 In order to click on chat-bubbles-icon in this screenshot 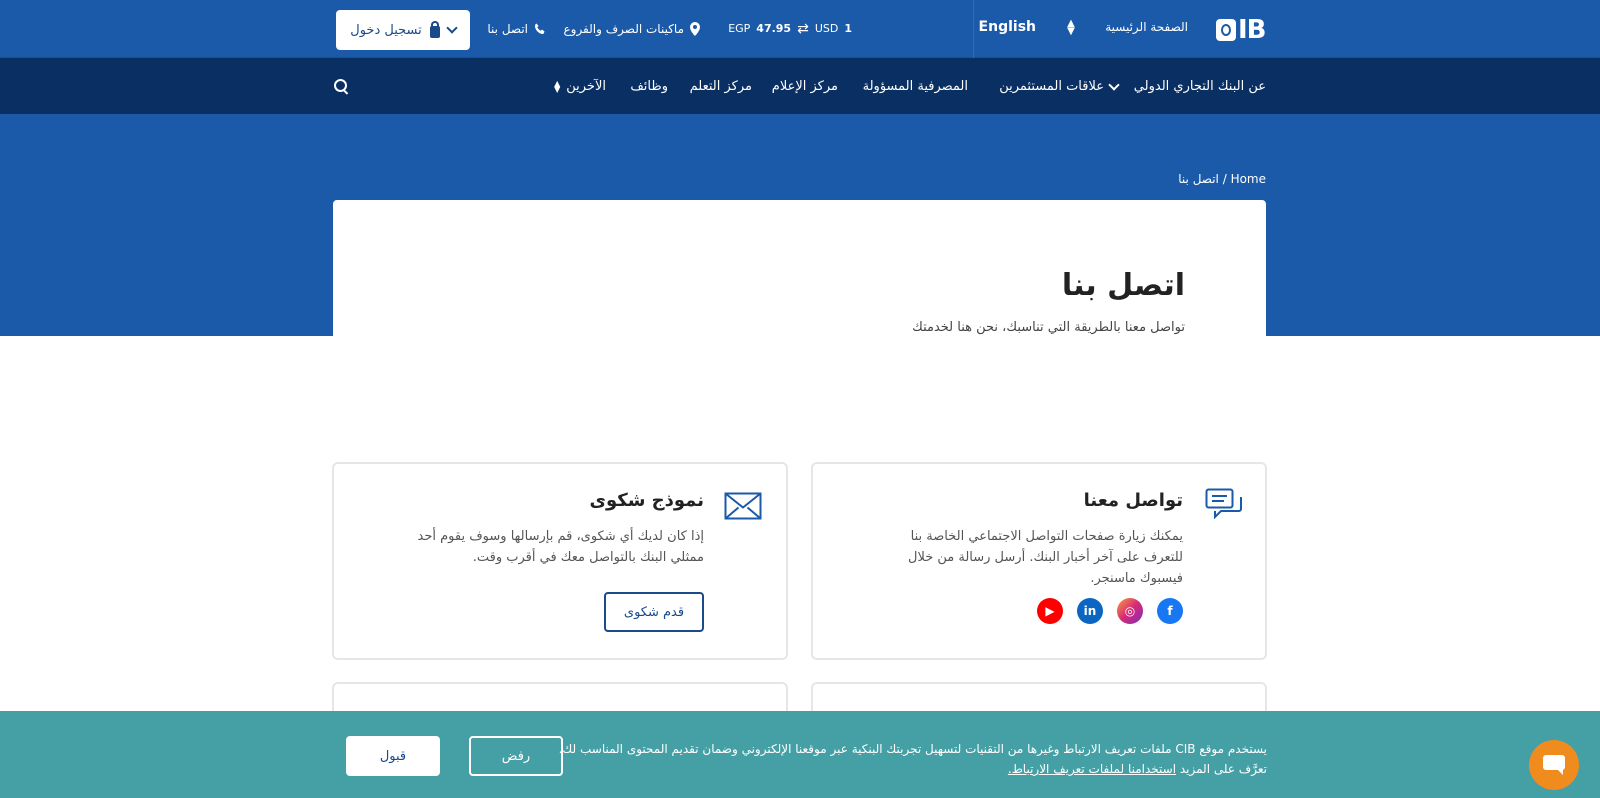, I will do `click(1223, 504)`.